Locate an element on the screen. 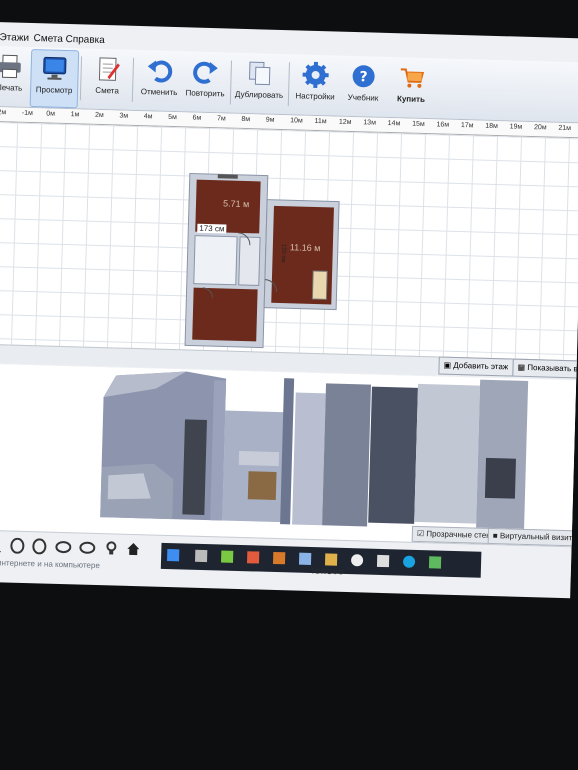 The width and height of the screenshot is (578, 770). ruler-tick-label: 3м is located at coordinates (124, 116).